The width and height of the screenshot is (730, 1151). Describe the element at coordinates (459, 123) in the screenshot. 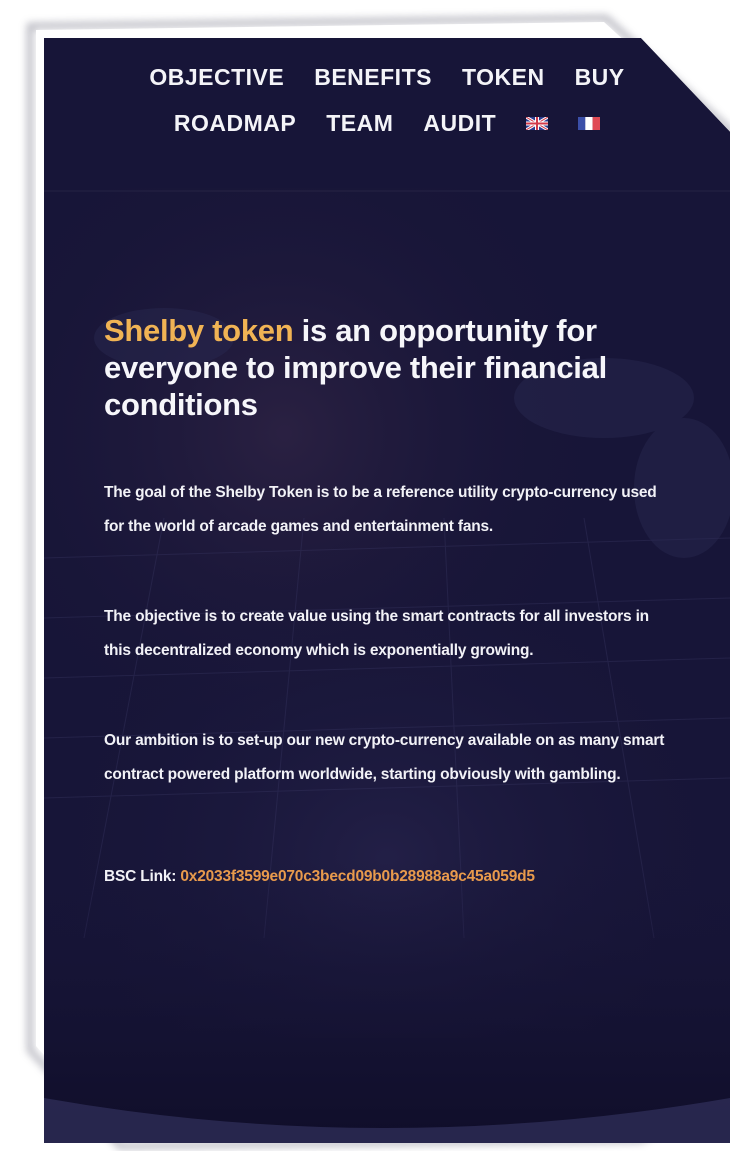

I see `nav-item-audit: AUDIT` at that location.